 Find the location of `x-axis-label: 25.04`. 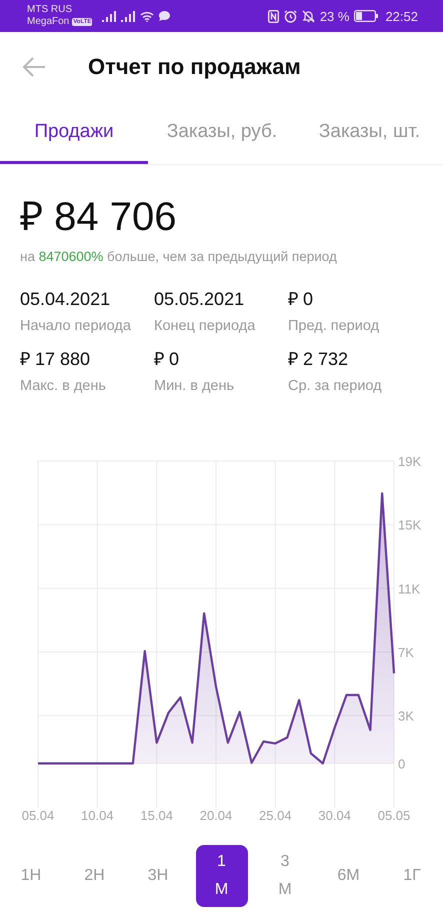

x-axis-label: 25.04 is located at coordinates (275, 815).